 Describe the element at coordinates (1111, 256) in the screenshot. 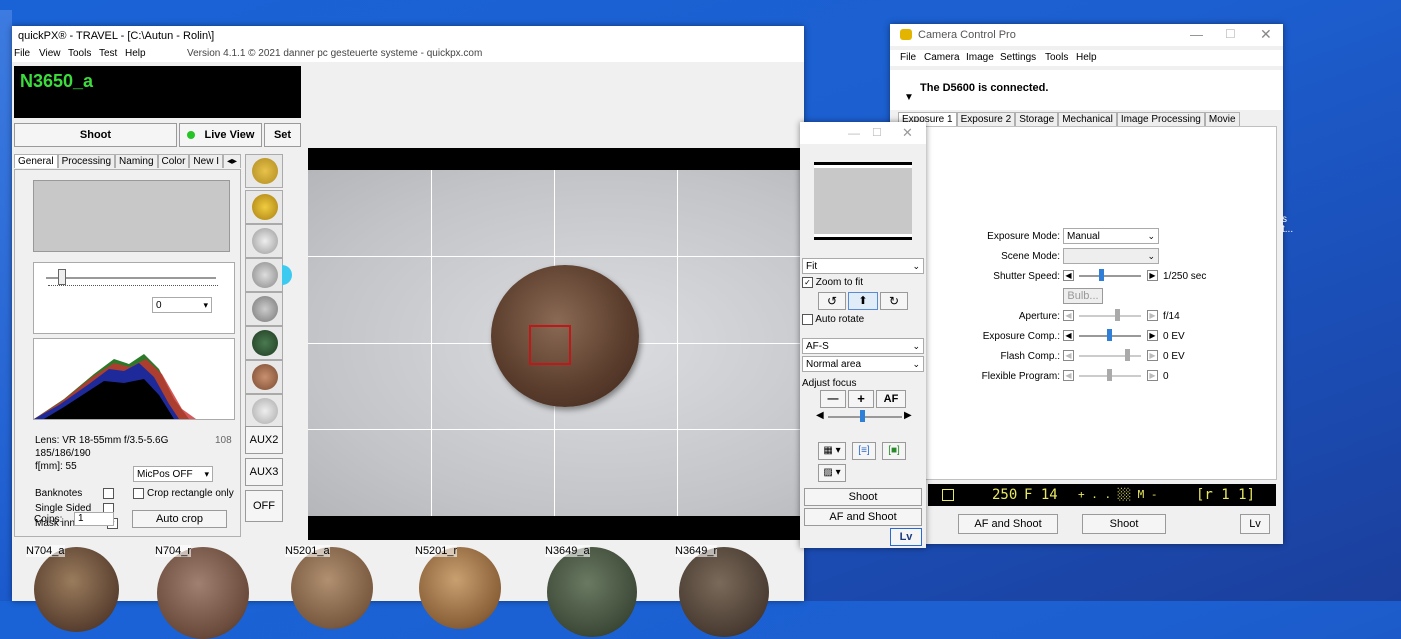

I see `scene-mode-select: ⌄` at that location.